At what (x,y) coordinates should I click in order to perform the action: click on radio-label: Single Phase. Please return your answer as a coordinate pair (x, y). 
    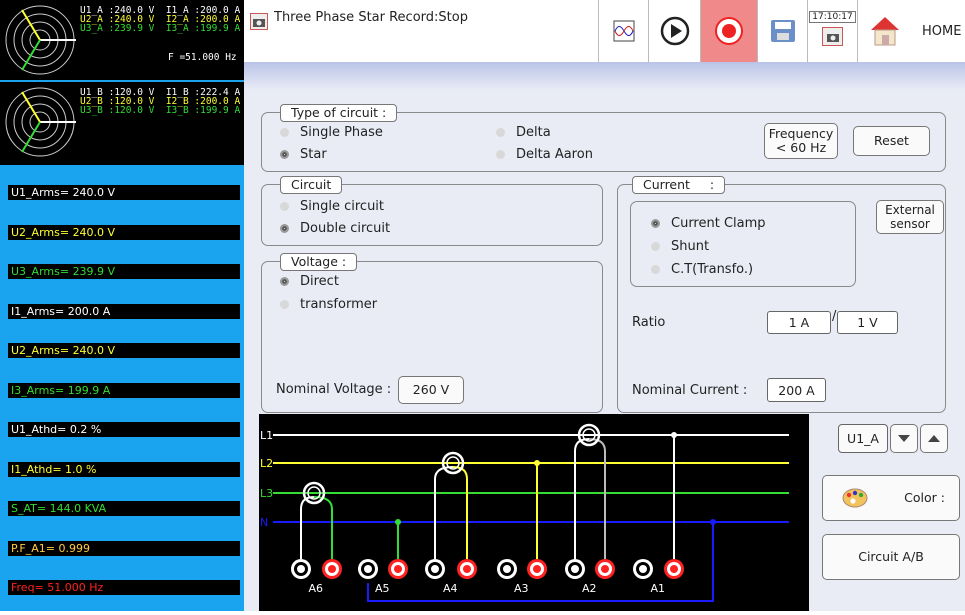
    Looking at the image, I should click on (341, 132).